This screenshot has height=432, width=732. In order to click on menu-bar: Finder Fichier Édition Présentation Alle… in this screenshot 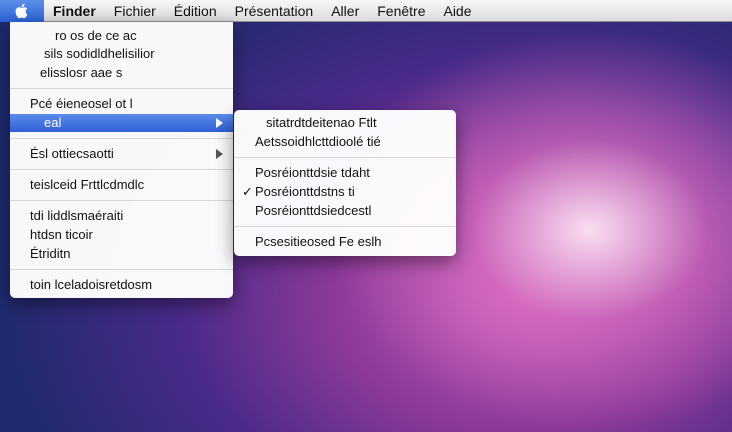, I will do `click(366, 11)`.